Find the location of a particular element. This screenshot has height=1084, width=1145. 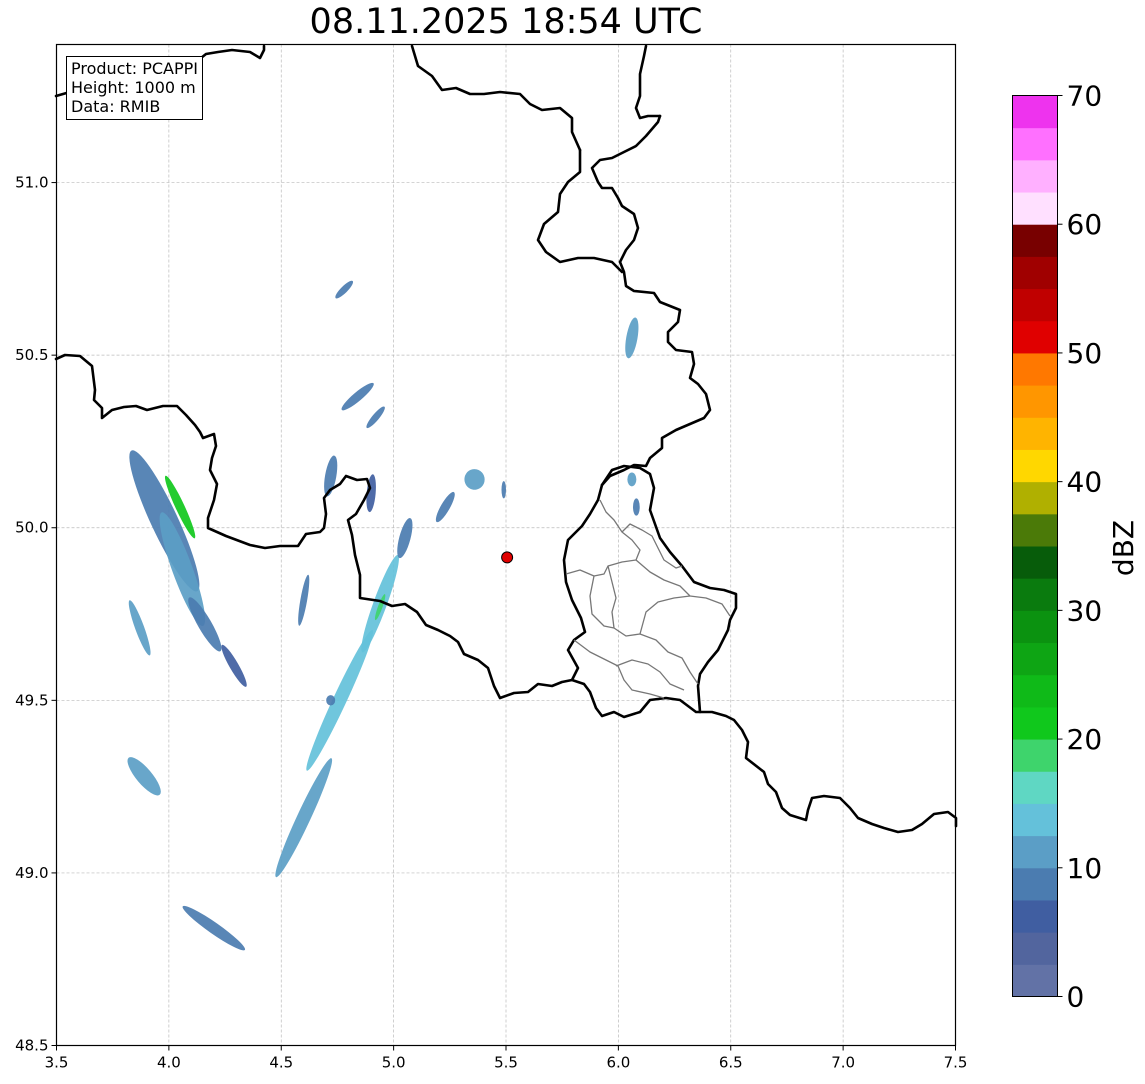

netherlands-east-border is located at coordinates (648, 82).